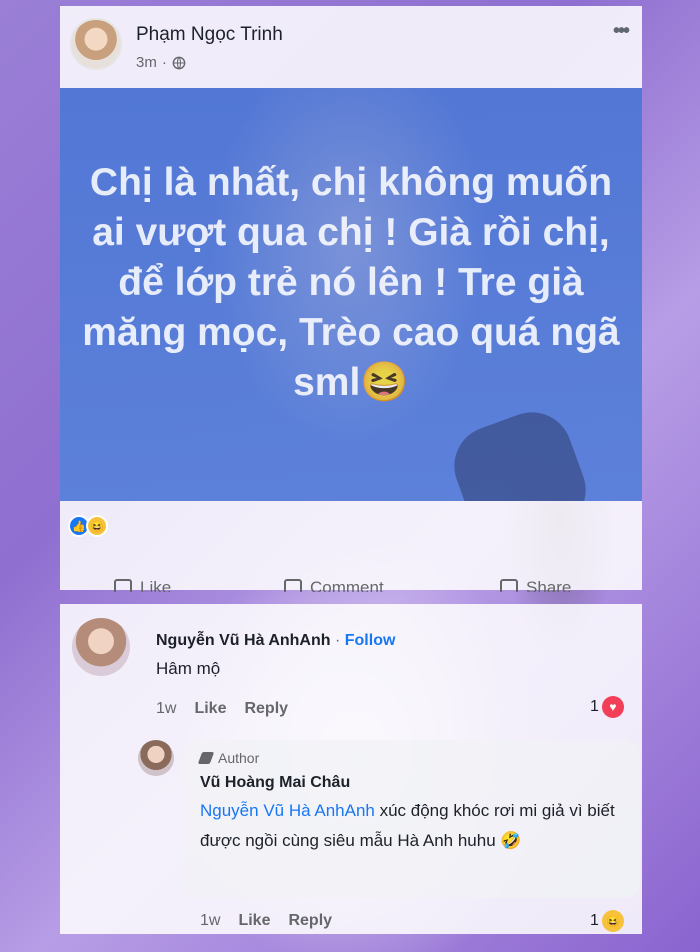  I want to click on share-icon, so click(509, 585).